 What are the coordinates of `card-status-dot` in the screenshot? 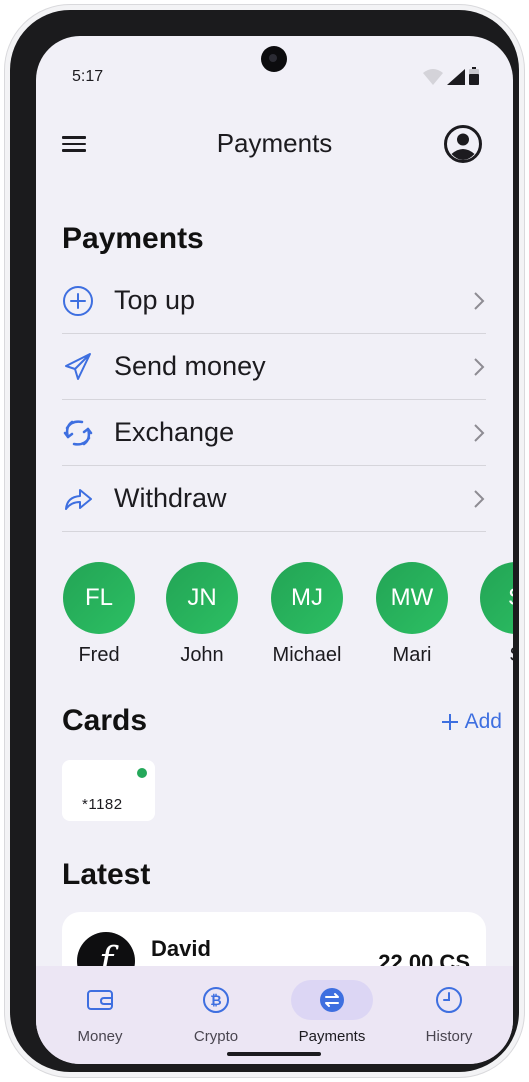 It's located at (142, 773).